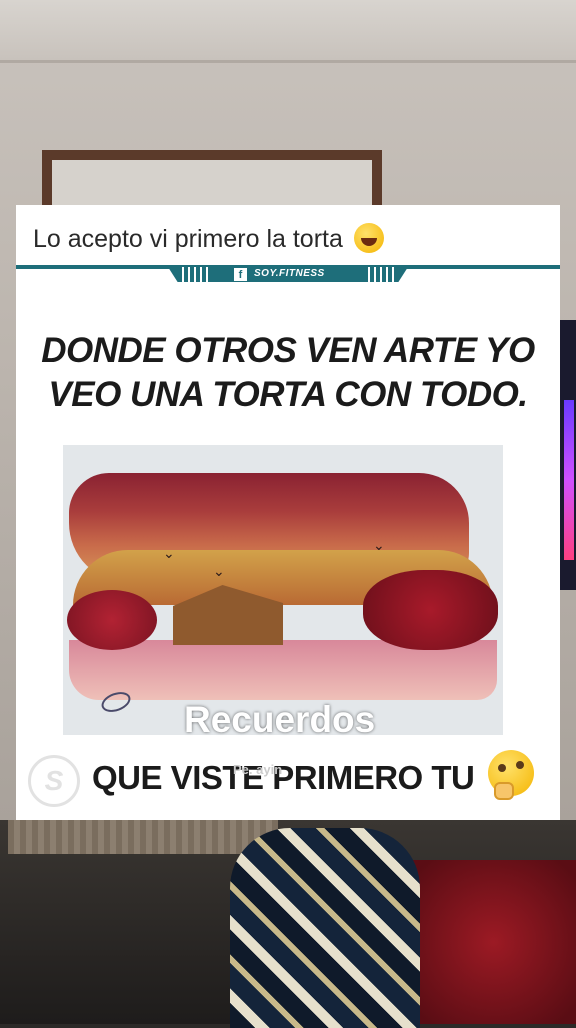 The image size is (576, 1028). What do you see at coordinates (240, 274) in the screenshot?
I see `facebook-icon: f` at bounding box center [240, 274].